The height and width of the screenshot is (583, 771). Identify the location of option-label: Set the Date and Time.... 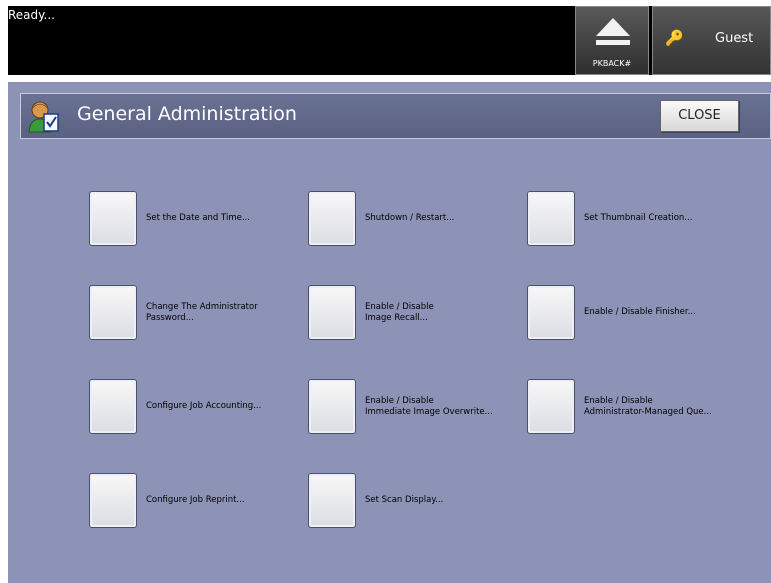
(198, 218).